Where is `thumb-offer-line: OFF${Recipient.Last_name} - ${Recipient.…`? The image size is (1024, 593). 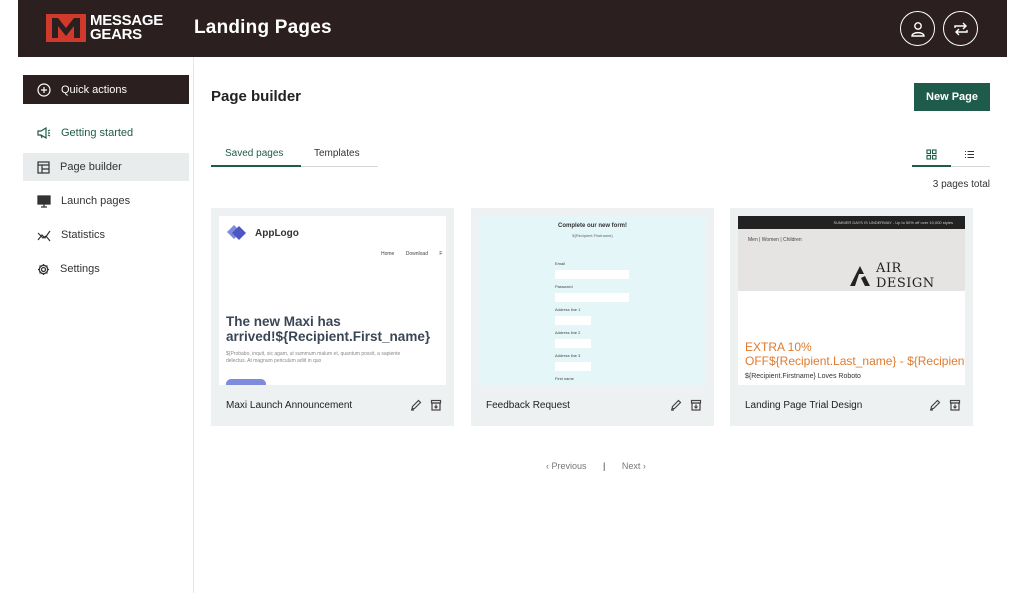 thumb-offer-line: OFF${Recipient.Last_name} - ${Recipient.… is located at coordinates (855, 361).